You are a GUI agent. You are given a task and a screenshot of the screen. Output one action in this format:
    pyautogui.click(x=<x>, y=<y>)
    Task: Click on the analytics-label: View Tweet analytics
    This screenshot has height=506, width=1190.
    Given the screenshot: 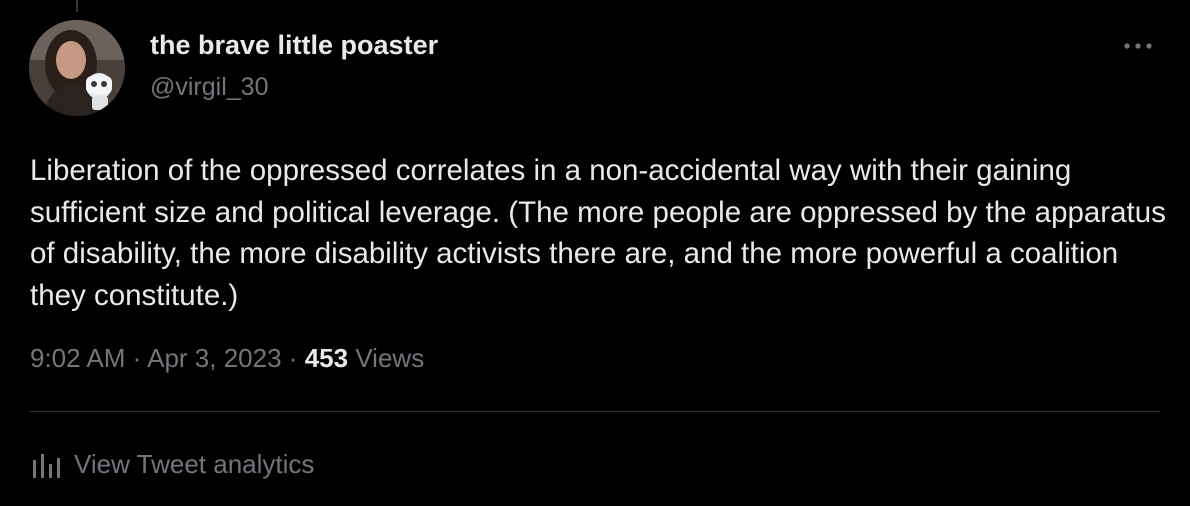 What is the action you would take?
    pyautogui.click(x=194, y=464)
    